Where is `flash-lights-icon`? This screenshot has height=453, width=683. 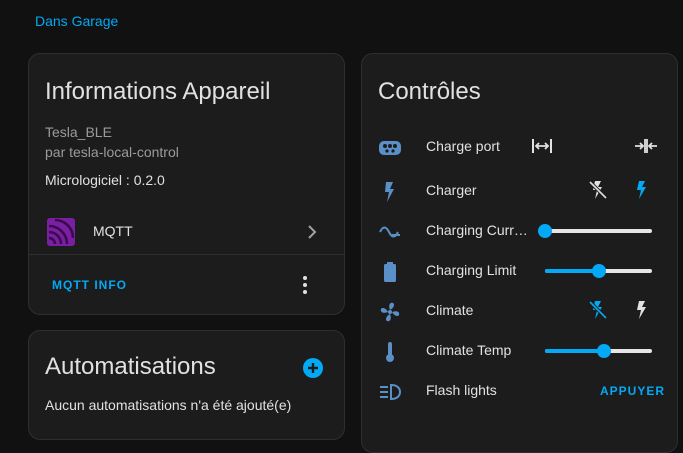
flash-lights-icon is located at coordinates (391, 392).